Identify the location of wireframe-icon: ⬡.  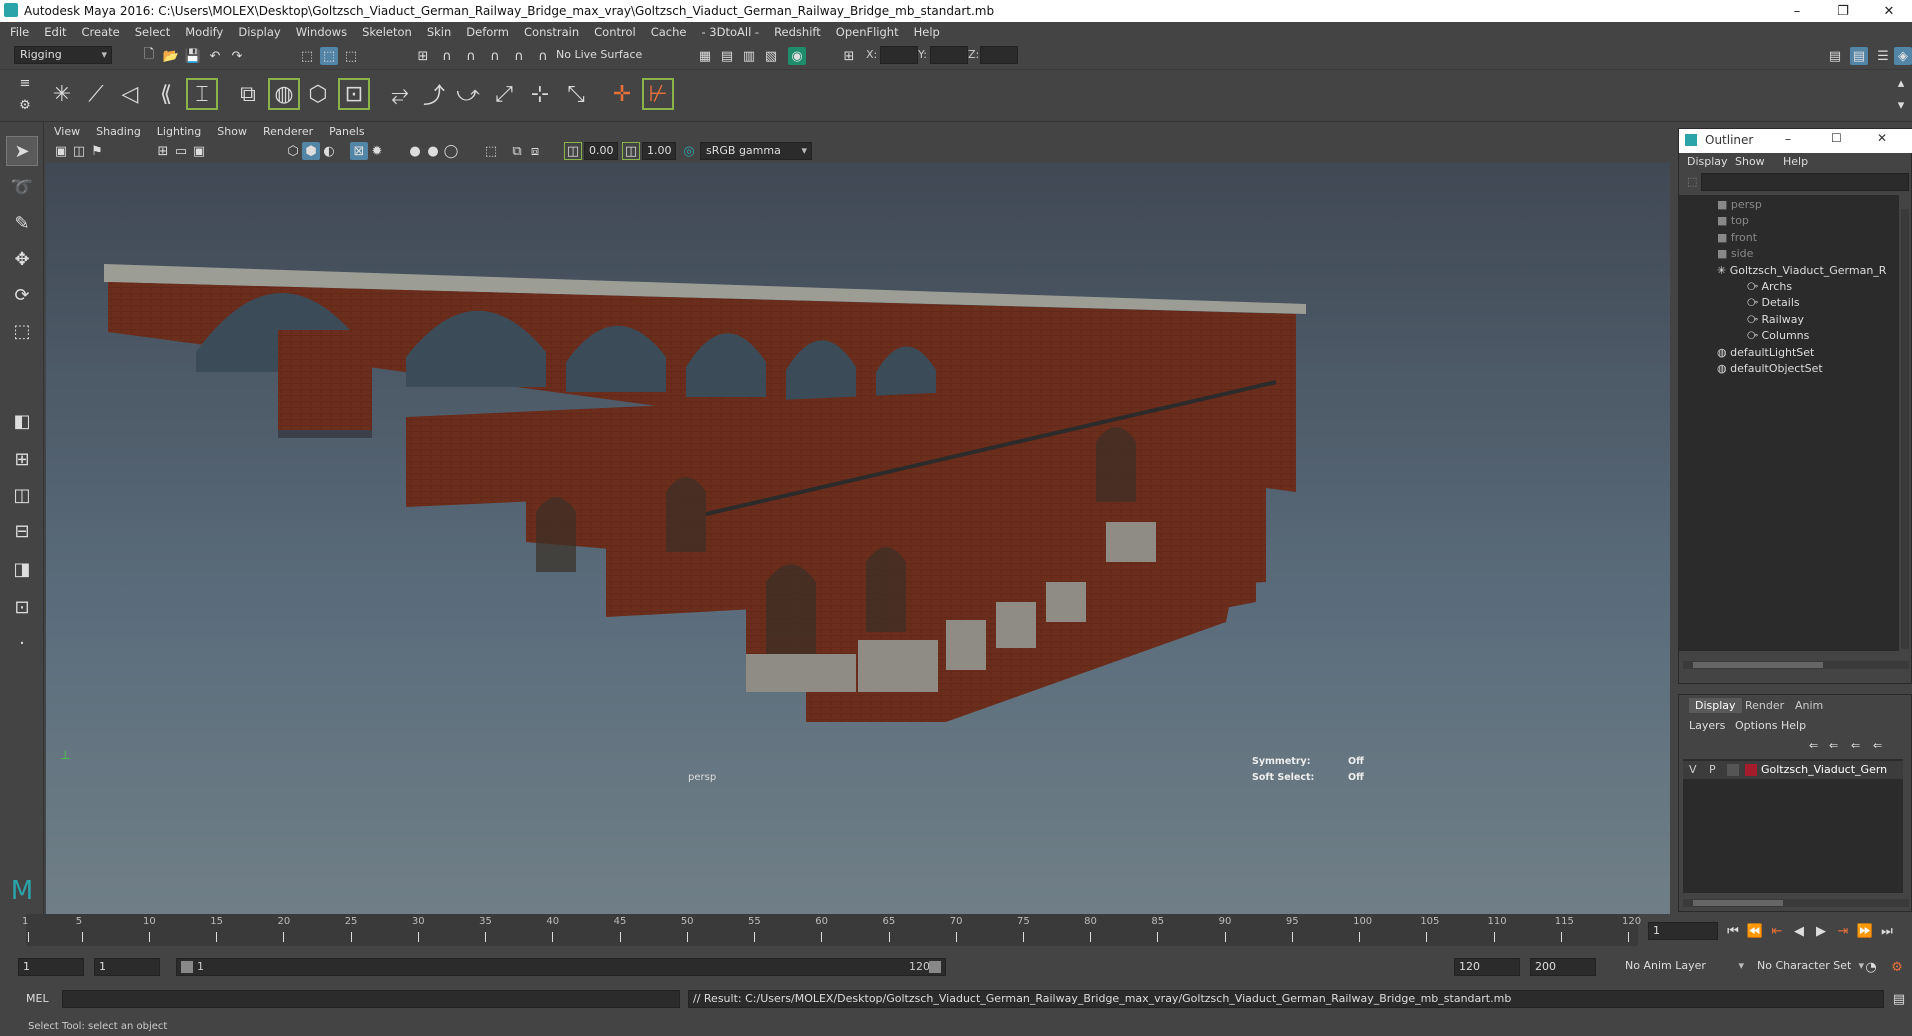
(293, 151).